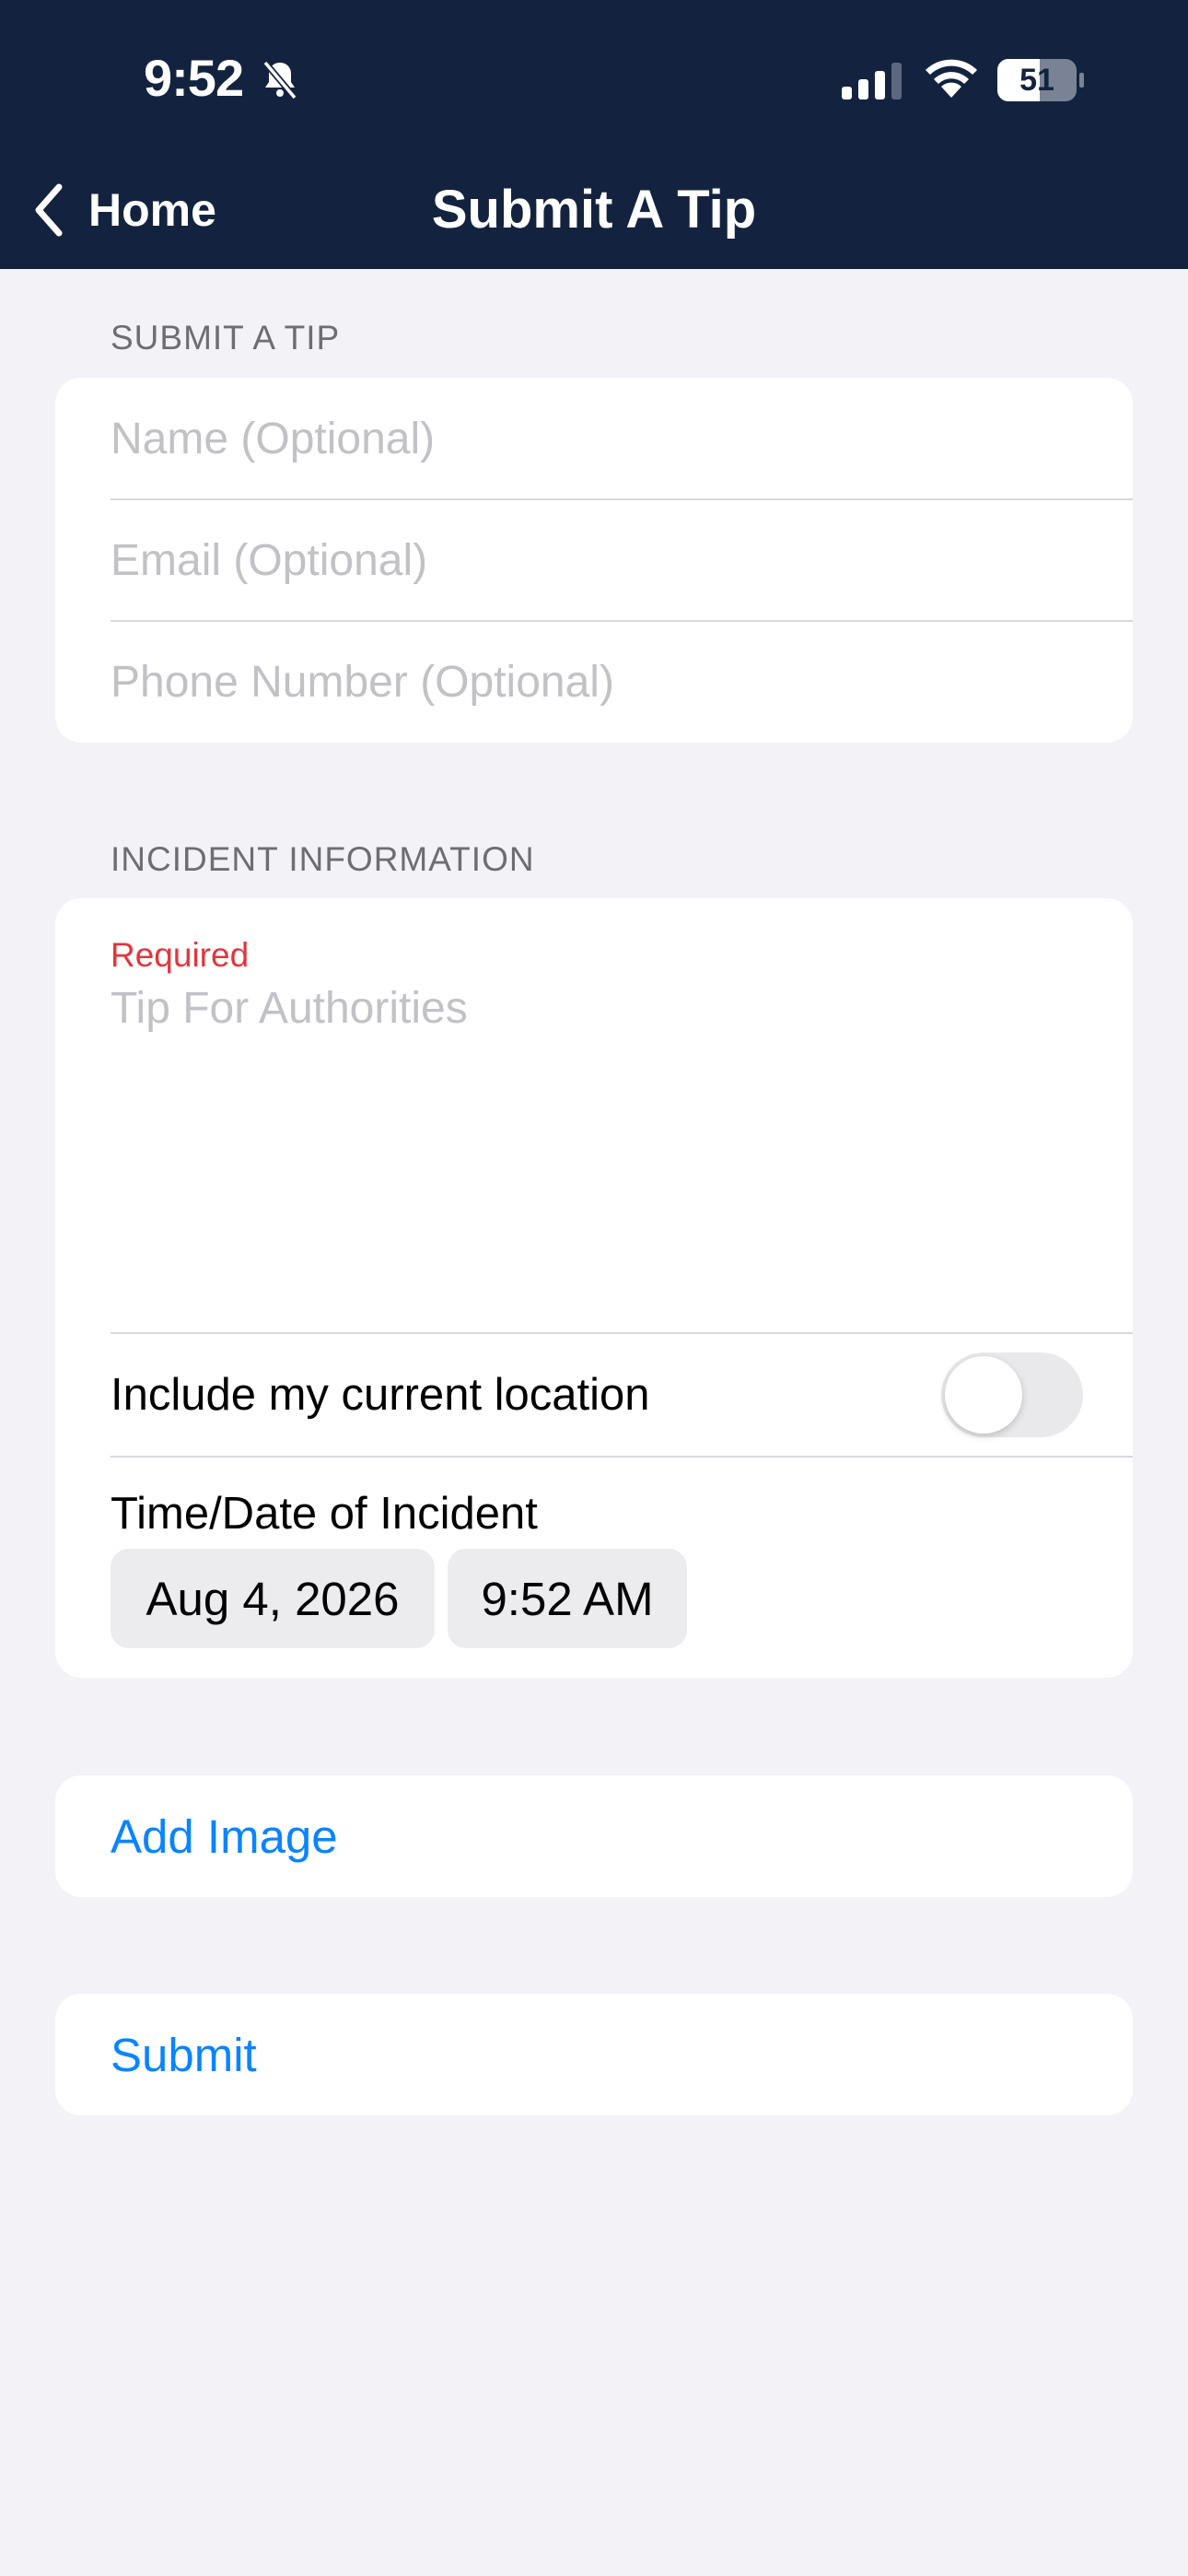 The height and width of the screenshot is (2576, 1188). I want to click on submit-row: Submit, so click(622, 2054).